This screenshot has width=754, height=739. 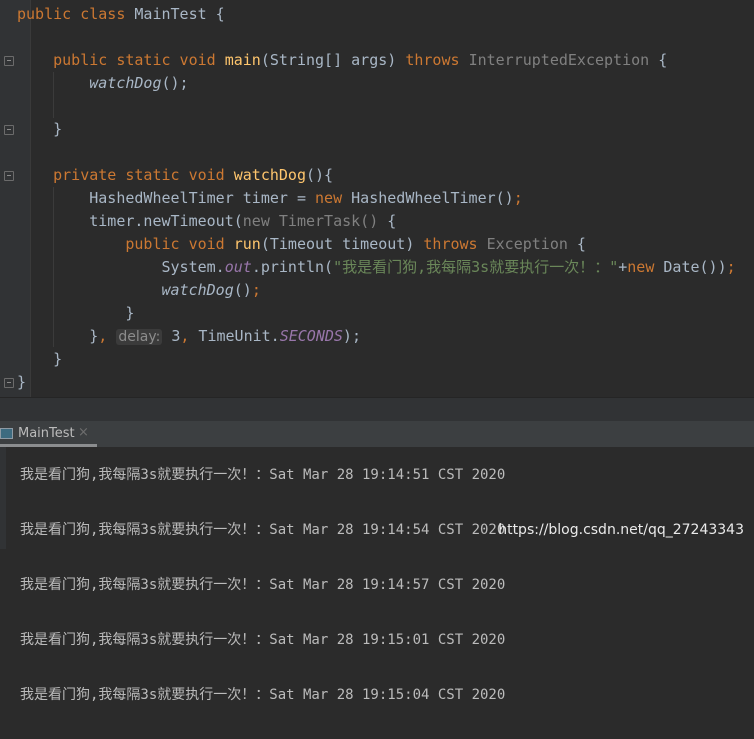 I want to click on run-tab-bar: MainTest ×, so click(x=377, y=434).